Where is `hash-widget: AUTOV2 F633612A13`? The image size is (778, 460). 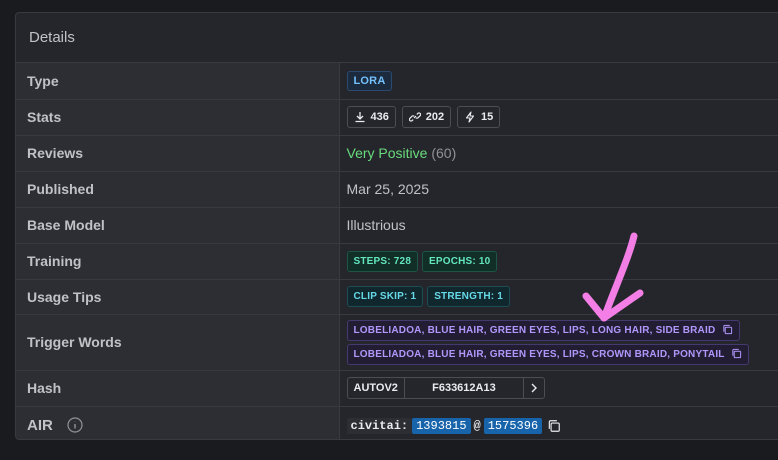 hash-widget: AUTOV2 F633612A13 is located at coordinates (445, 388).